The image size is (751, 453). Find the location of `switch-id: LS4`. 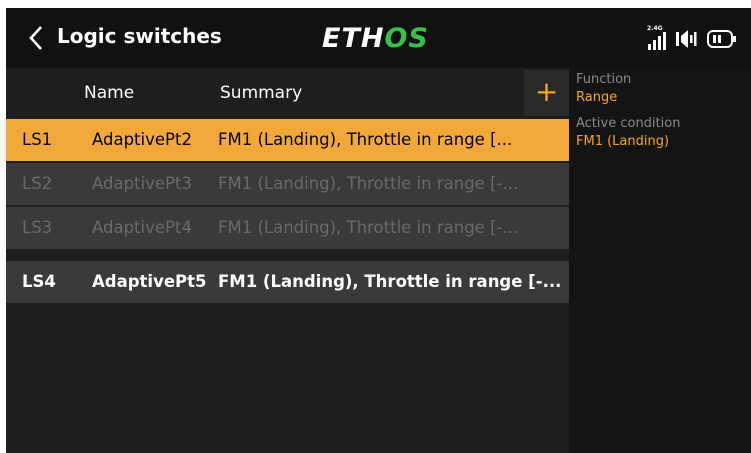

switch-id: LS4 is located at coordinates (39, 281).